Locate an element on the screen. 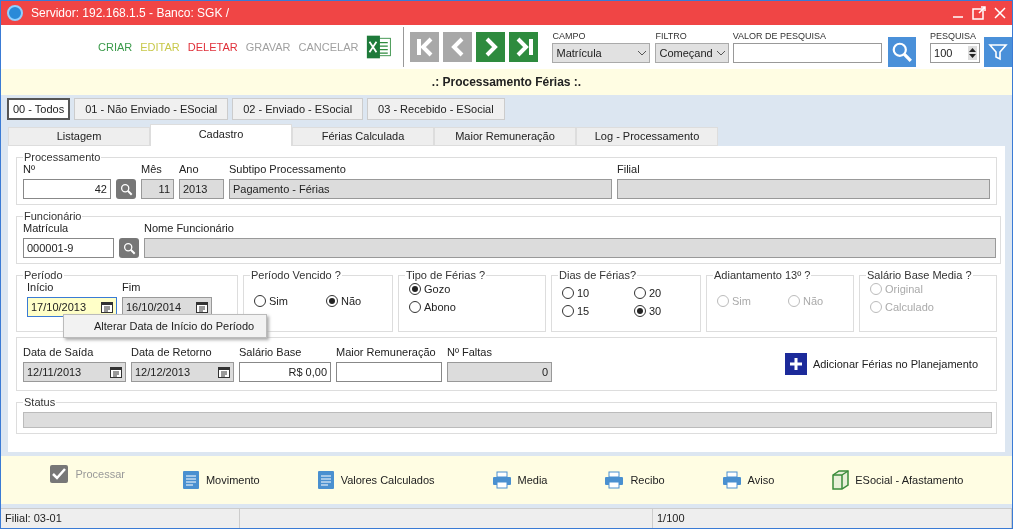 Image resolution: width=1013 pixels, height=529 pixels. group-title: Tipo de Férias ? is located at coordinates (446, 275).